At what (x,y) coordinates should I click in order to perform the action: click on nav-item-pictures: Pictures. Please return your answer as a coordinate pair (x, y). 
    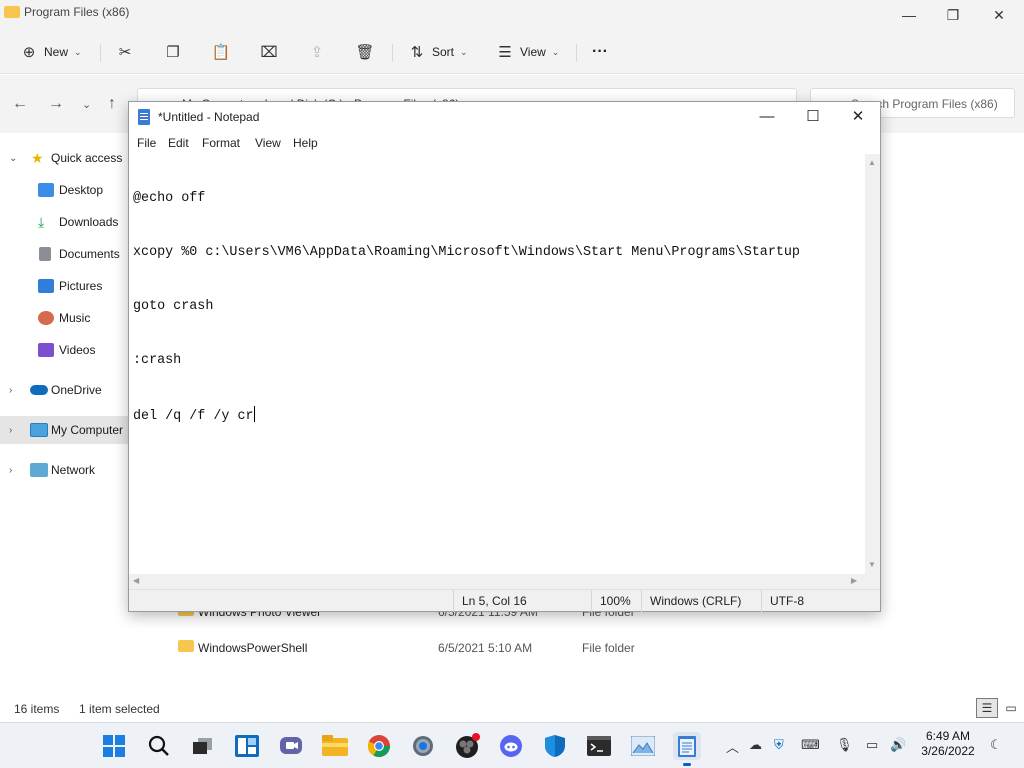
    Looking at the image, I should click on (64, 286).